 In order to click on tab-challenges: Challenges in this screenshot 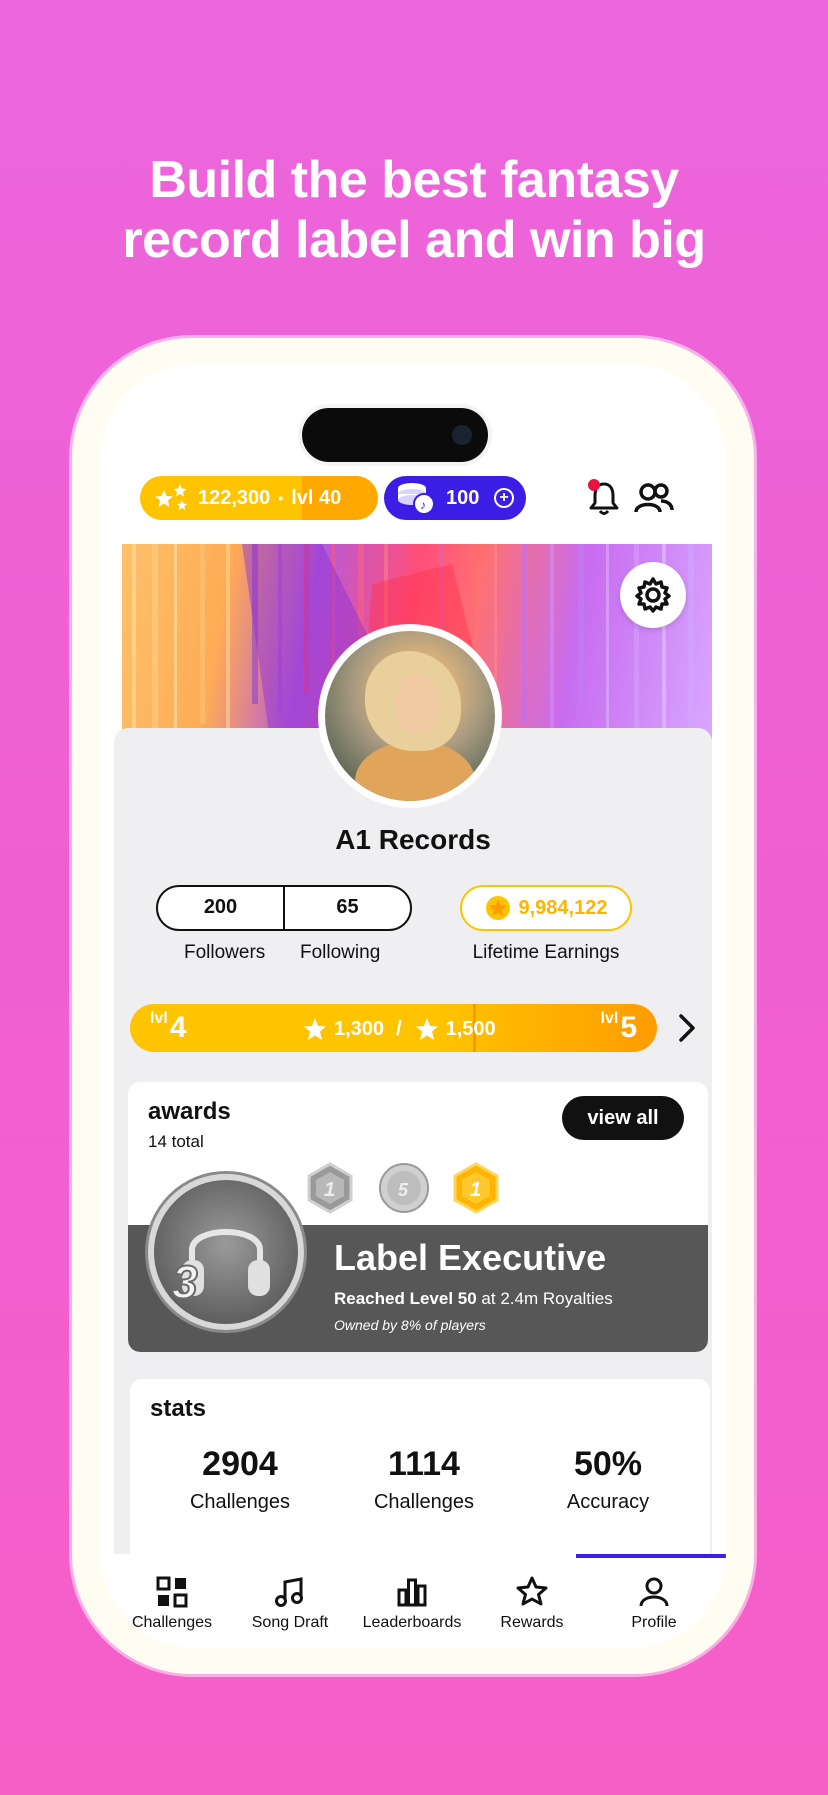, I will do `click(172, 1604)`.